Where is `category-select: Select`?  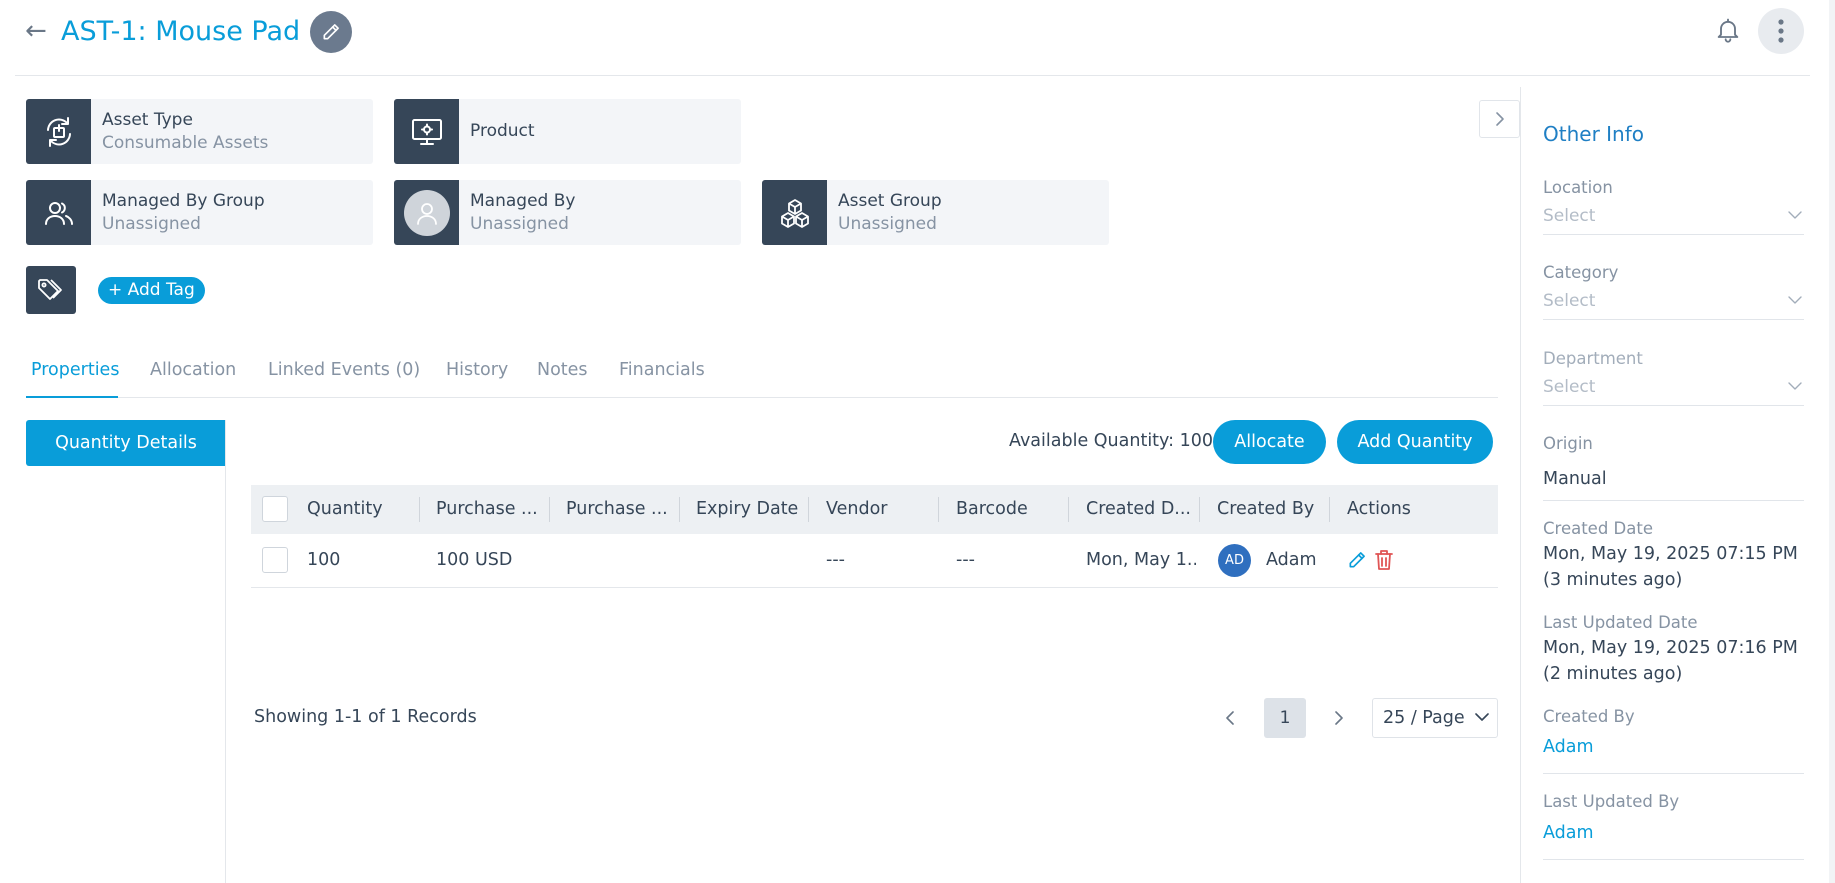
category-select: Select is located at coordinates (1673, 303).